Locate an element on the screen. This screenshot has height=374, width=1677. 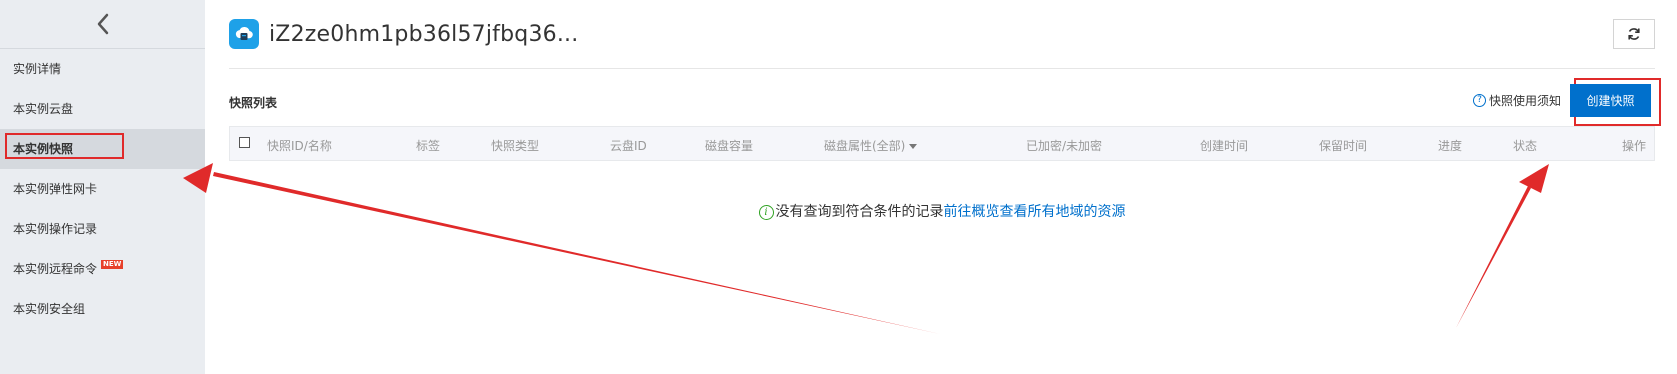
sidebar-item-instance-details: 实例详情 is located at coordinates (102, 69).